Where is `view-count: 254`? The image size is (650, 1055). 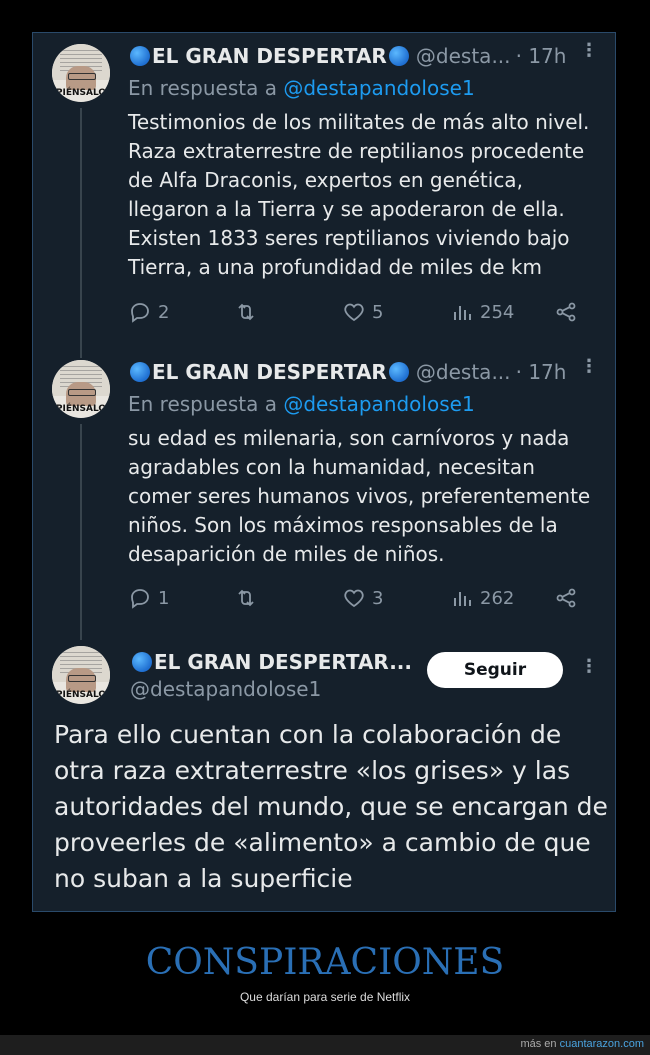
view-count: 254 is located at coordinates (497, 312).